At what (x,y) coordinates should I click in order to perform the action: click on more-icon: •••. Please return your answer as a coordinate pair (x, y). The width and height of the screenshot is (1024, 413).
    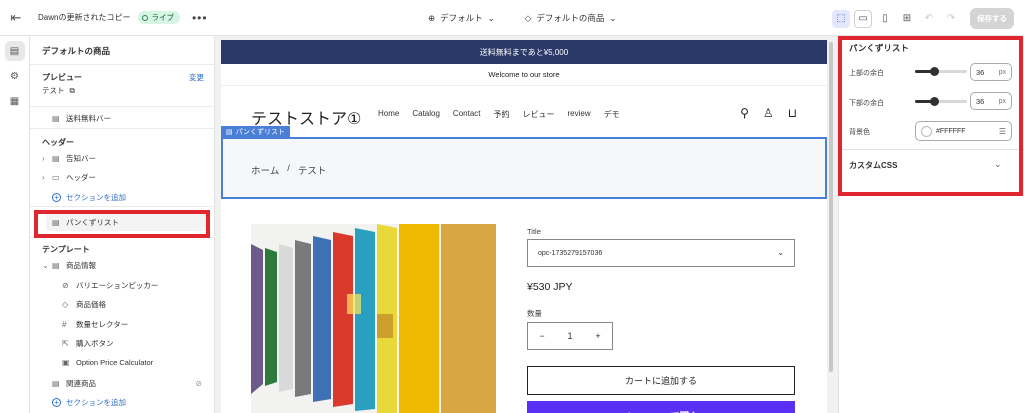
    Looking at the image, I should click on (200, 18).